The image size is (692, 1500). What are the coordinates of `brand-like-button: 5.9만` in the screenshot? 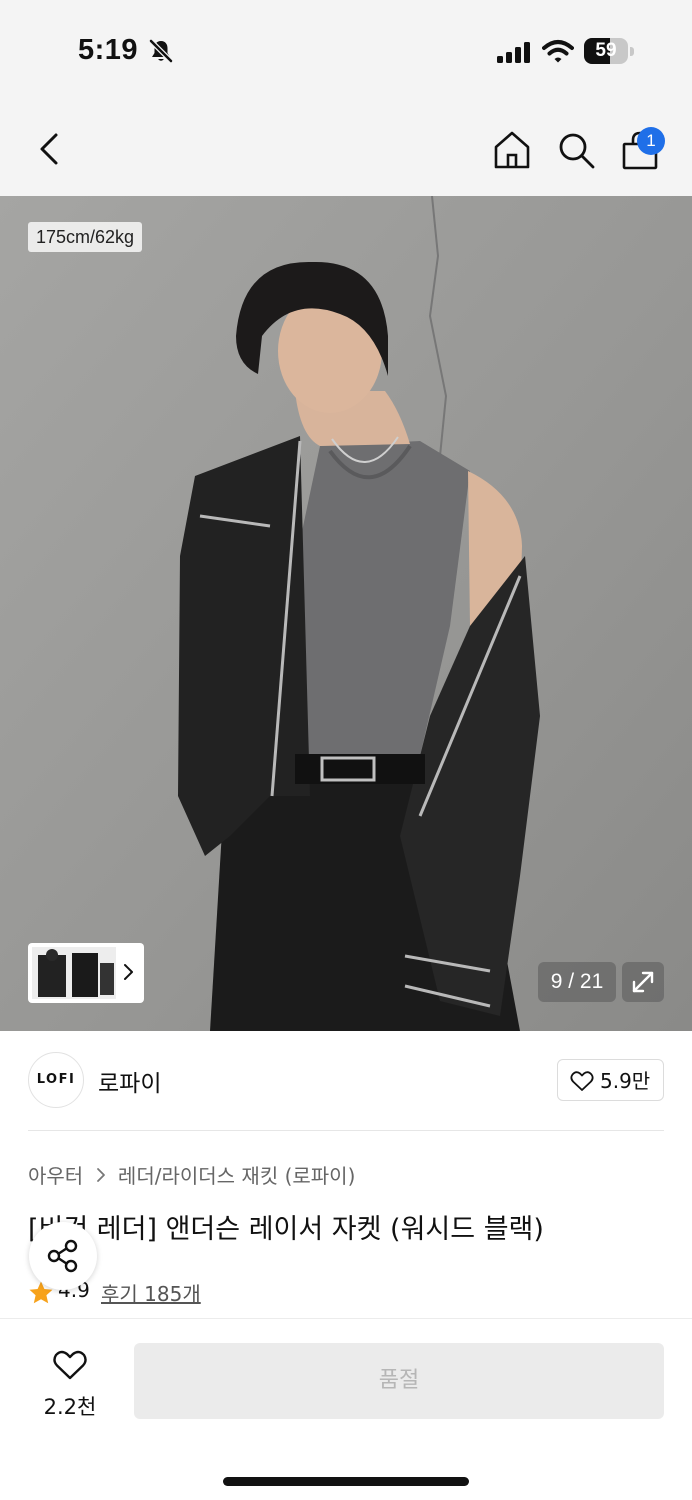 It's located at (610, 1080).